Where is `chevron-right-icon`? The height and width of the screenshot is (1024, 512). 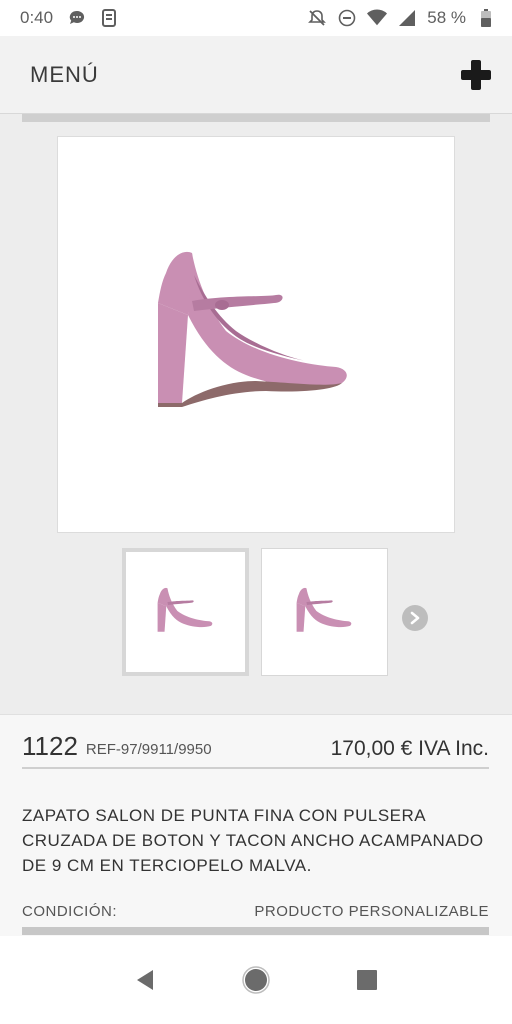
chevron-right-icon is located at coordinates (415, 618).